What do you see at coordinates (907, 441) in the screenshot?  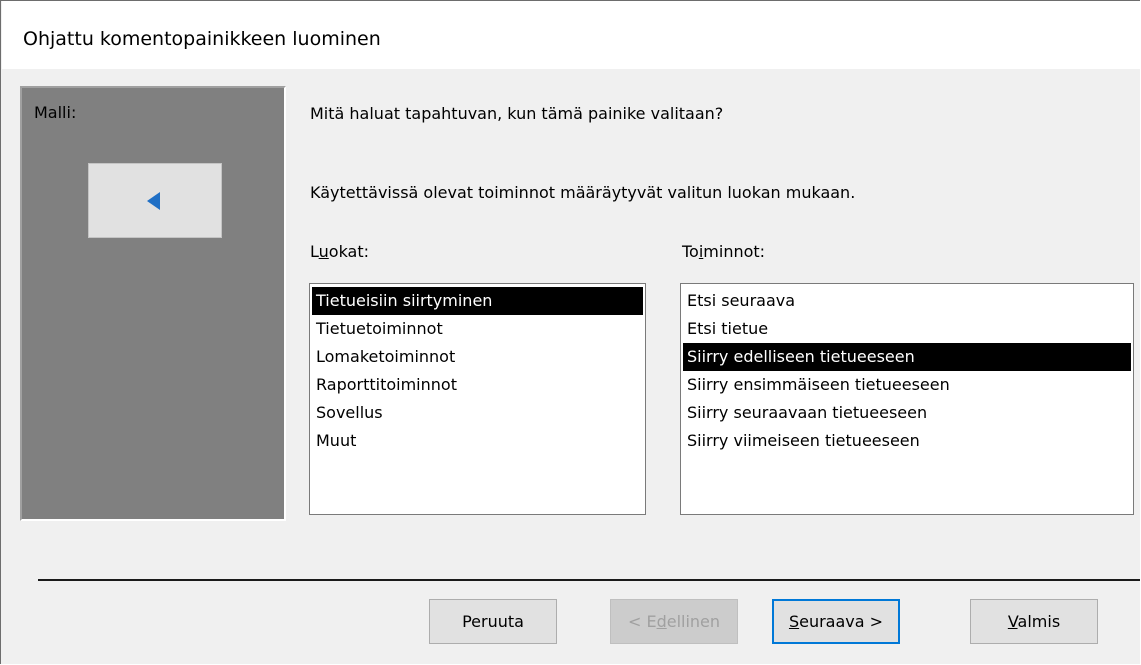 I see `list-item: Siirry viimeiseen tietueeseen` at bounding box center [907, 441].